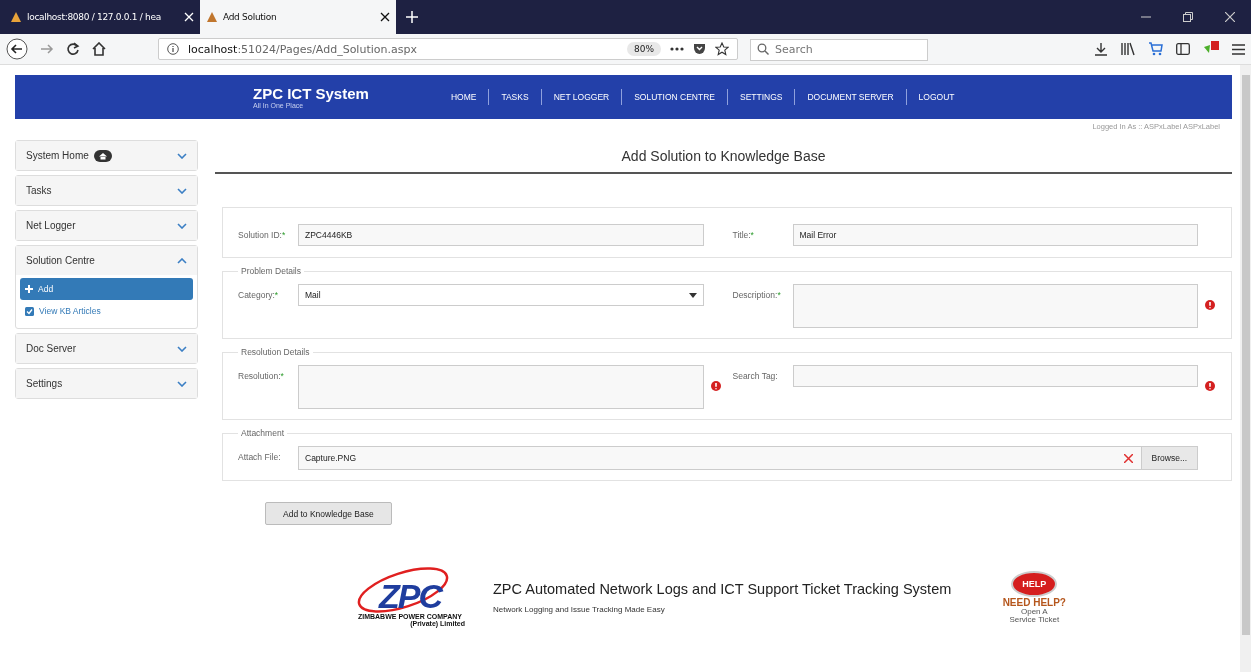  What do you see at coordinates (699, 49) in the screenshot?
I see `shield-icon` at bounding box center [699, 49].